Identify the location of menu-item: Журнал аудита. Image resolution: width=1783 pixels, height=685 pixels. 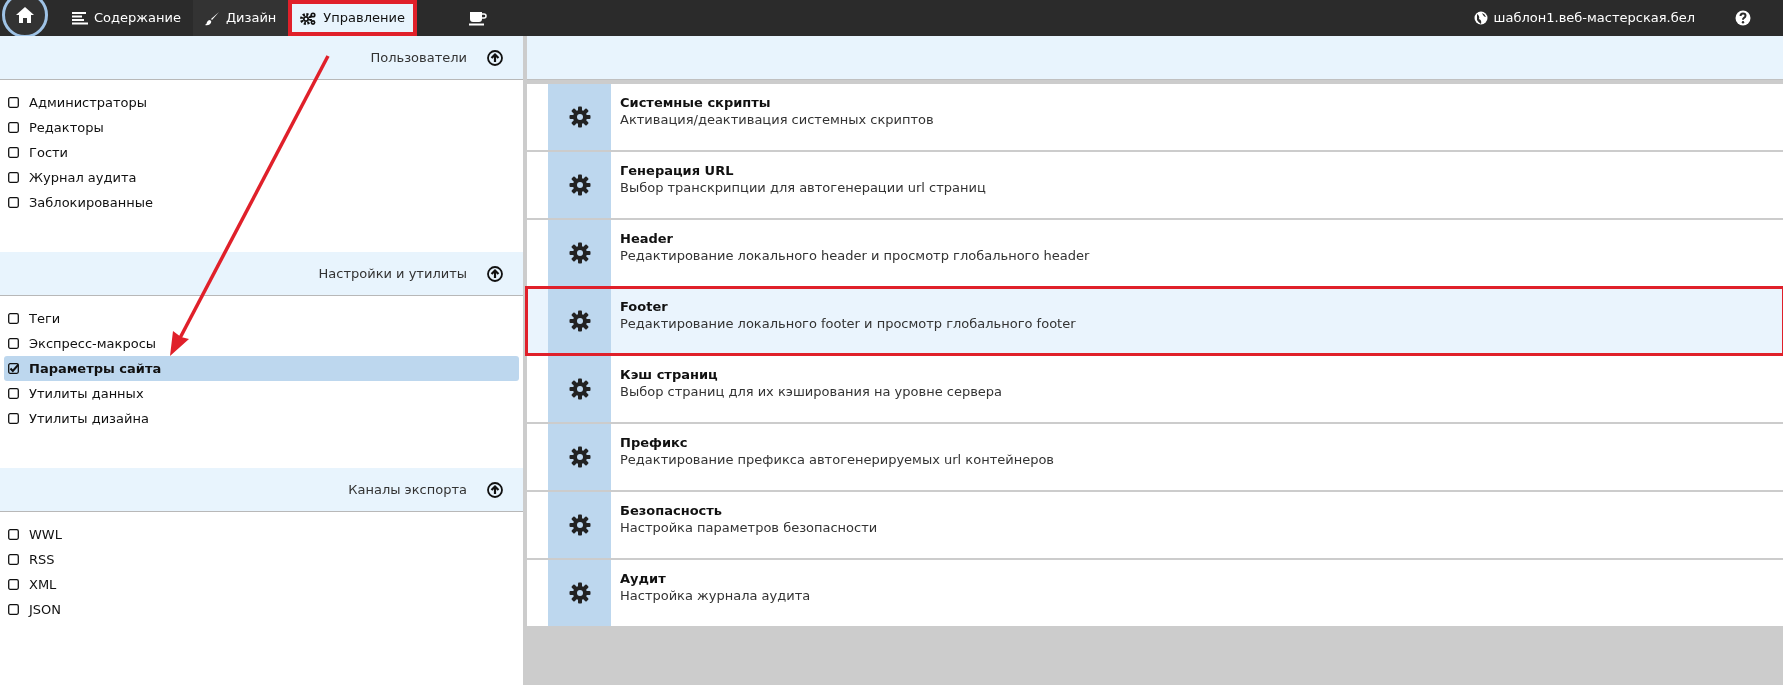
(261, 177).